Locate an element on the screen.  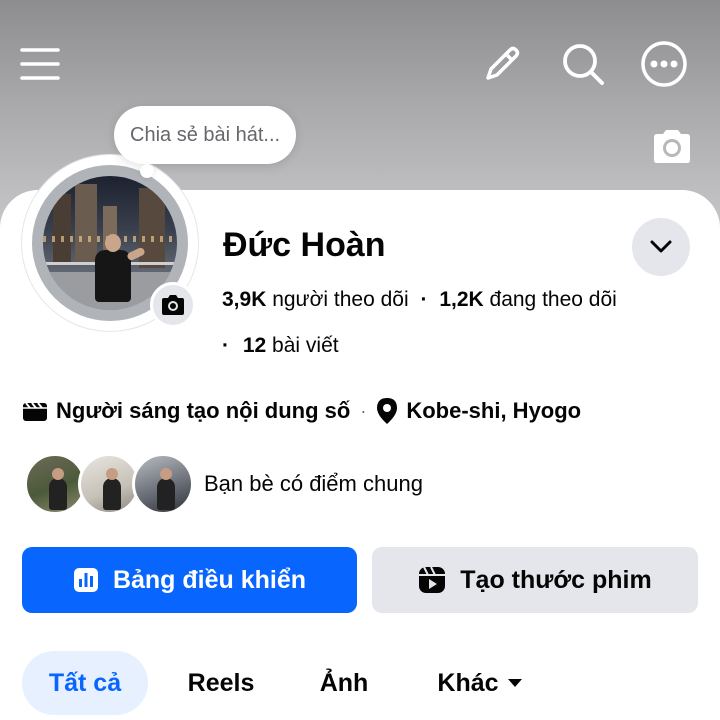
followers-label: người theo dõi is located at coordinates (340, 299).